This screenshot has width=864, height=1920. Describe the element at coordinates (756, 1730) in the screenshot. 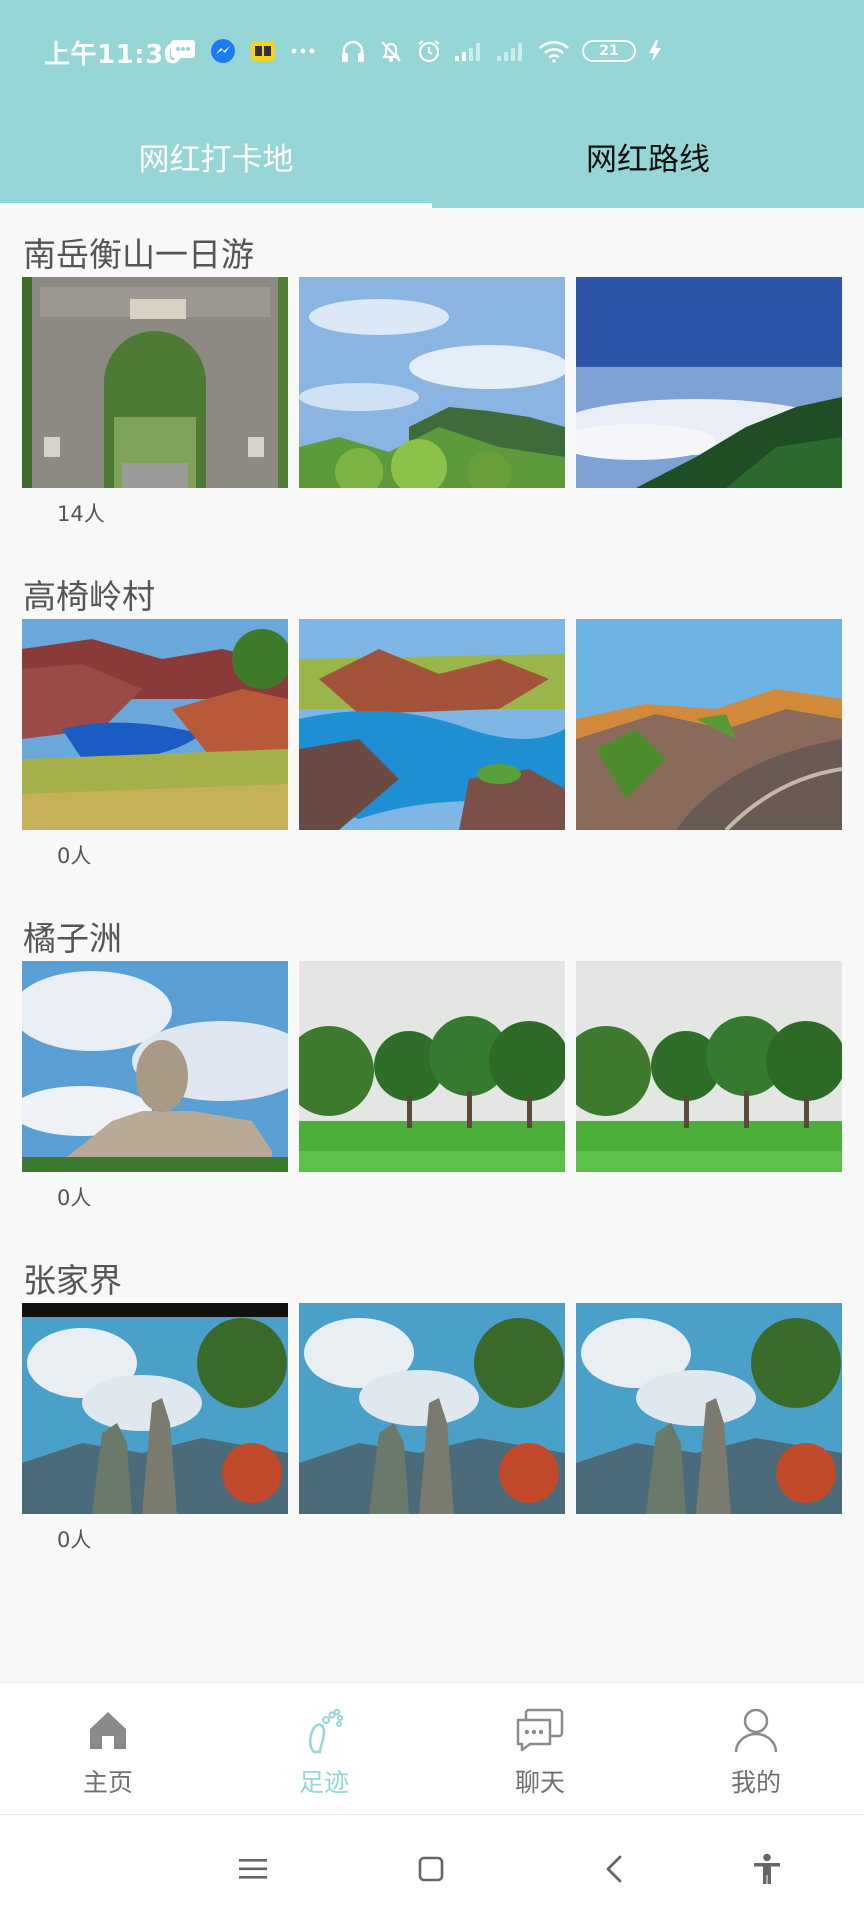

I see `person-icon` at that location.